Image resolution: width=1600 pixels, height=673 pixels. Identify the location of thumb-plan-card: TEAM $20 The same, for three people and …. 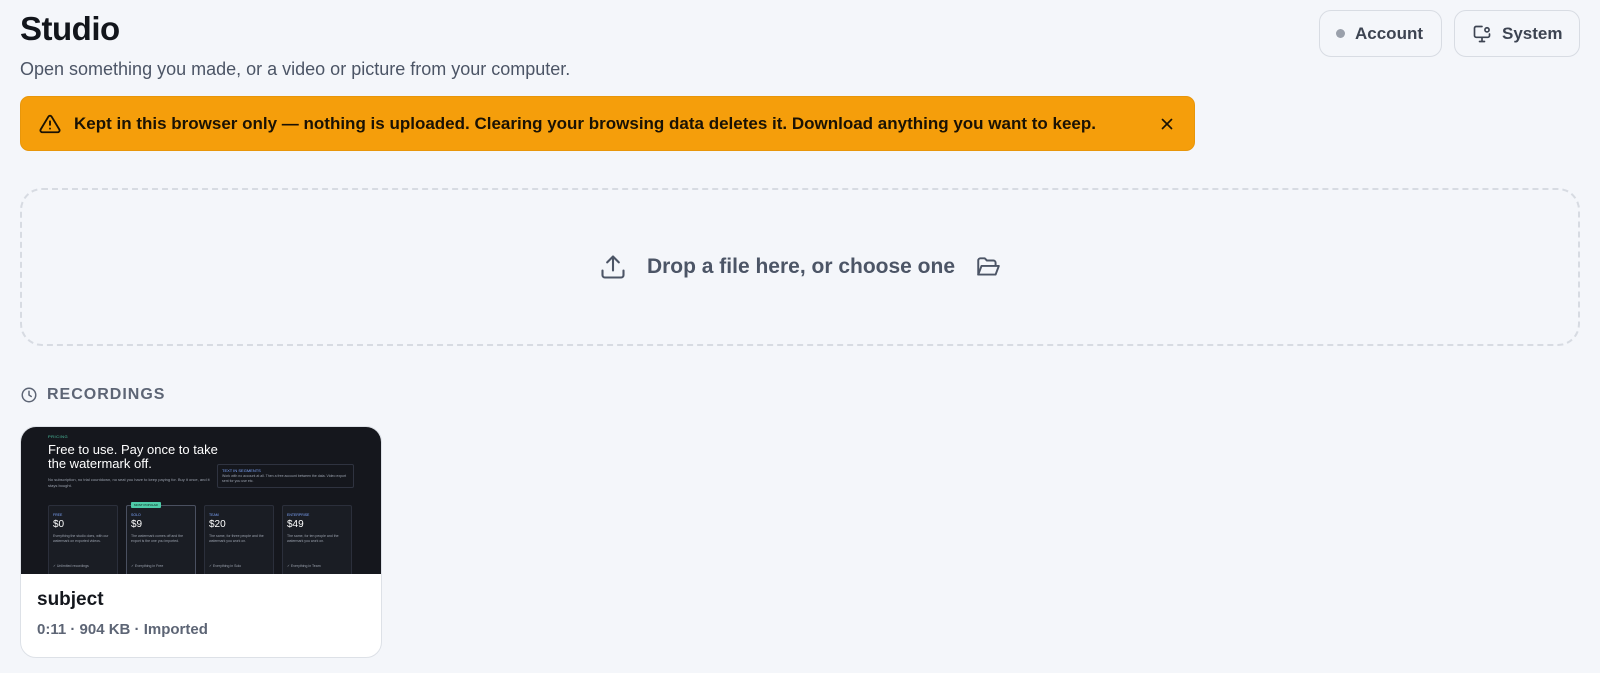
(239, 539).